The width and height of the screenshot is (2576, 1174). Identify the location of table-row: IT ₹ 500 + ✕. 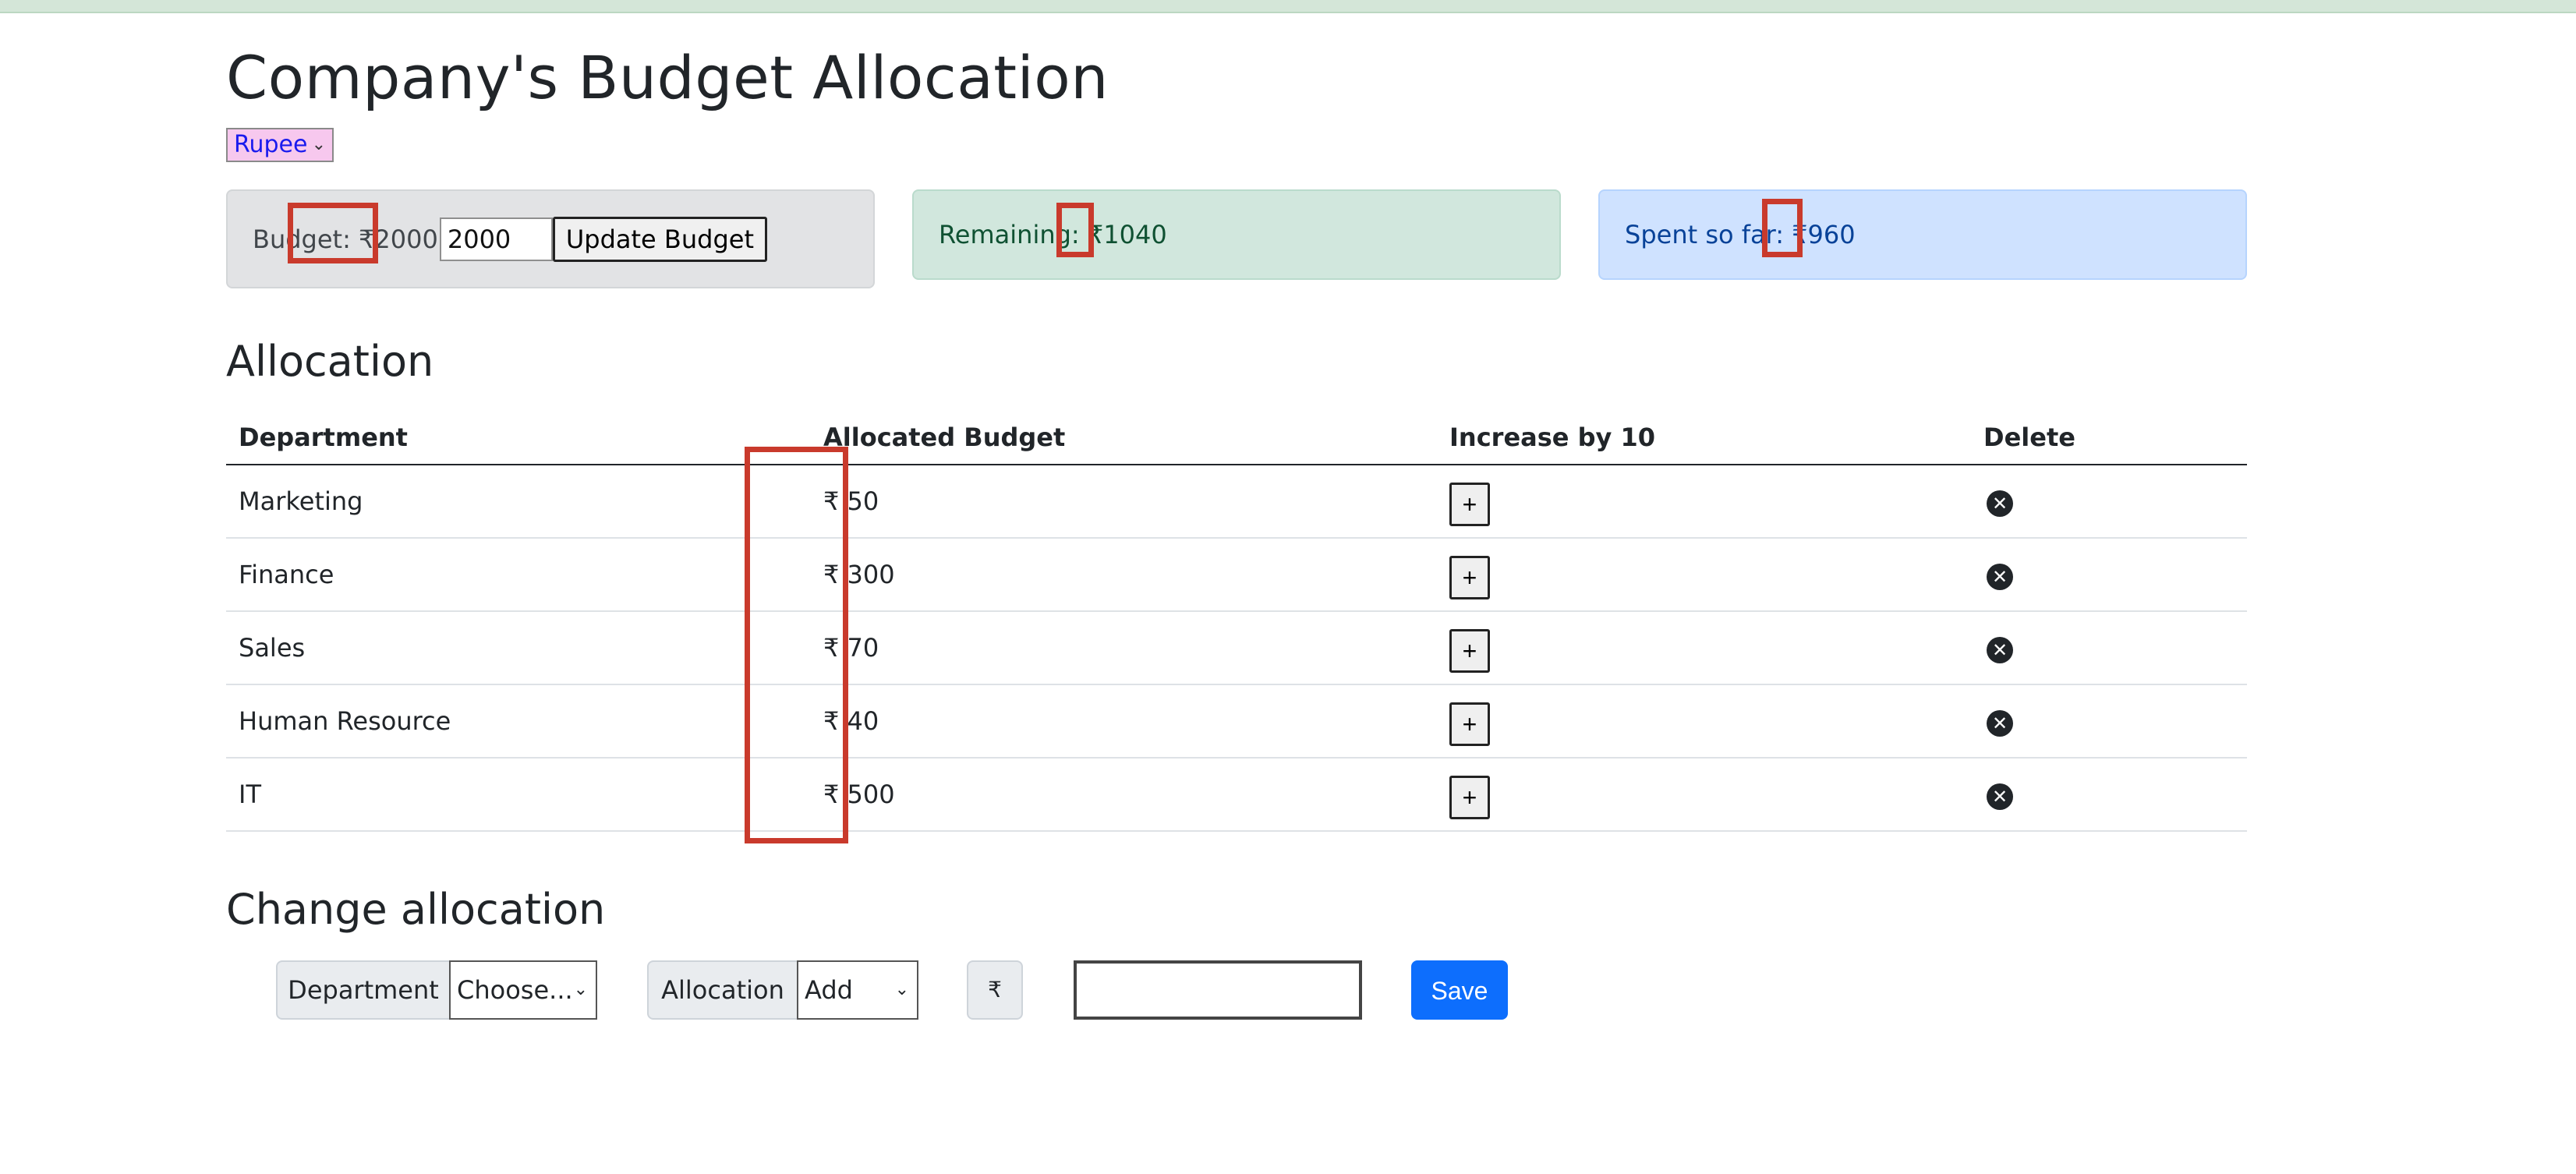
(1236, 795).